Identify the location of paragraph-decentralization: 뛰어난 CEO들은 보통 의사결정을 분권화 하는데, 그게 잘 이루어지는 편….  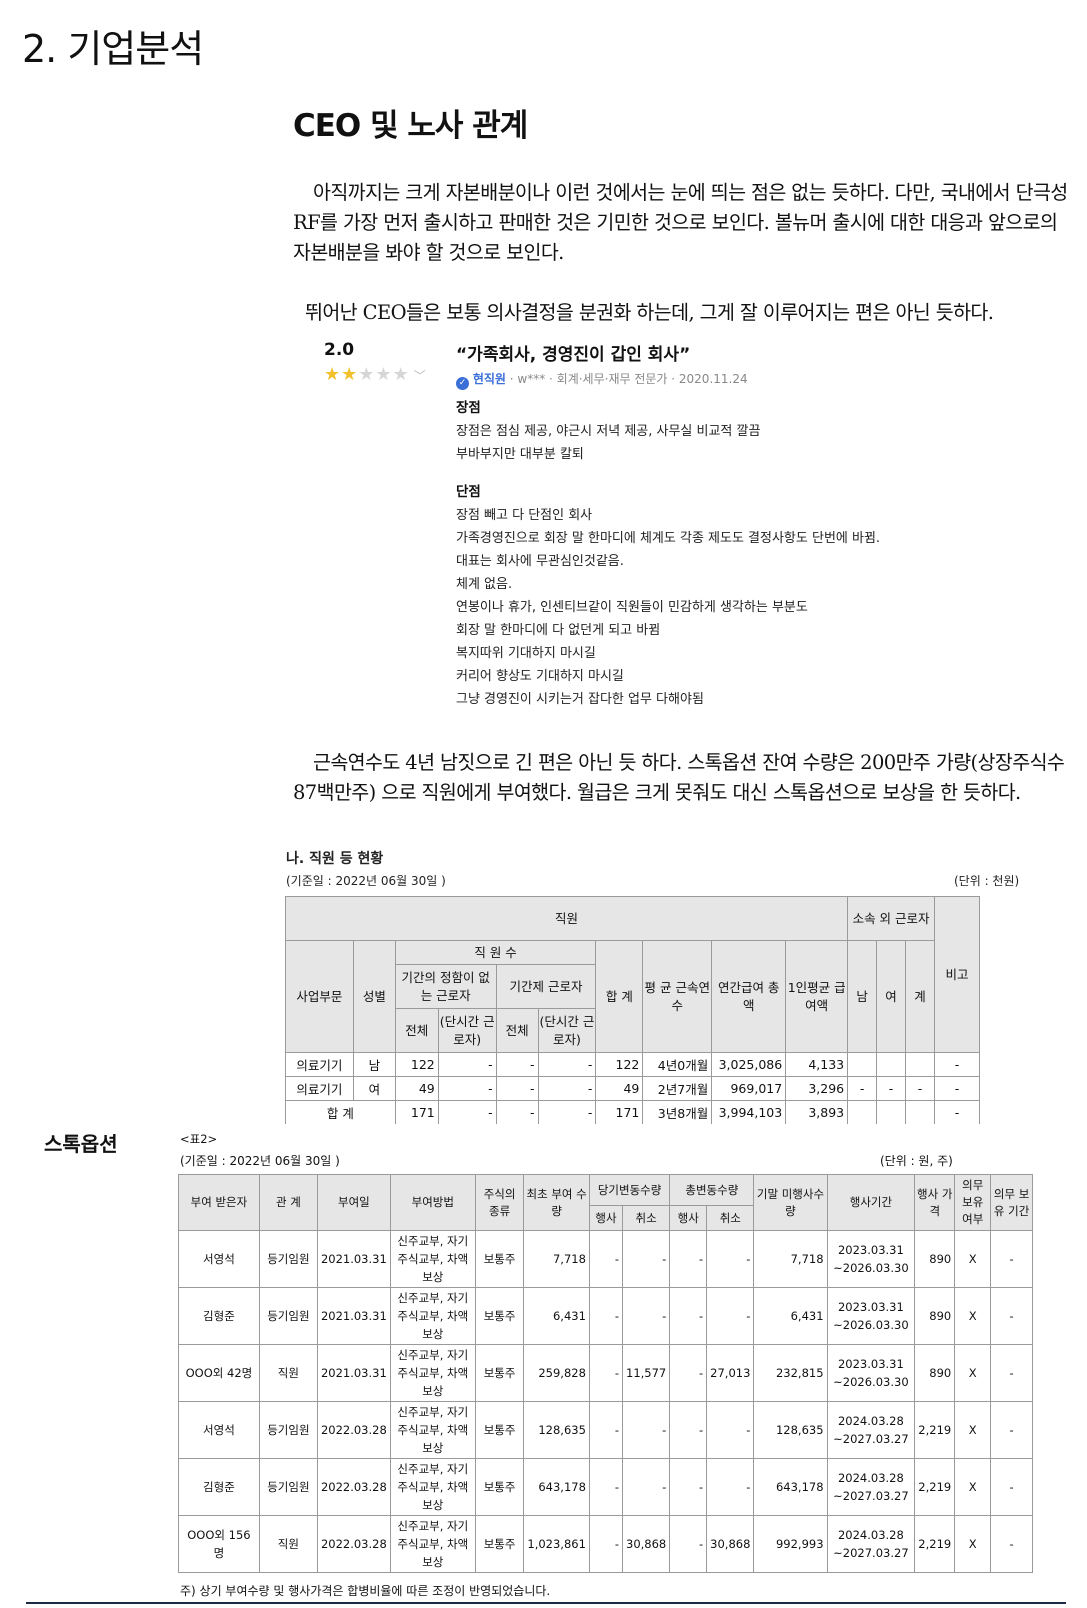
(649, 312).